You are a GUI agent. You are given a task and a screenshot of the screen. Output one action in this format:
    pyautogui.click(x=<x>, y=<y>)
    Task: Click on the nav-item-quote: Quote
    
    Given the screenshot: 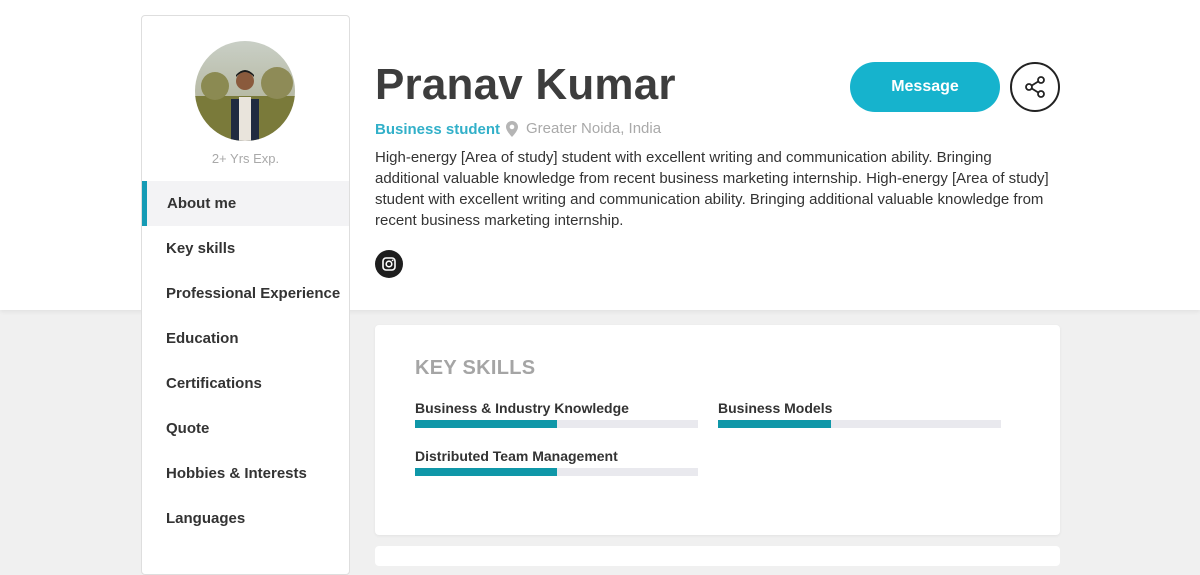 What is the action you would take?
    pyautogui.click(x=245, y=428)
    